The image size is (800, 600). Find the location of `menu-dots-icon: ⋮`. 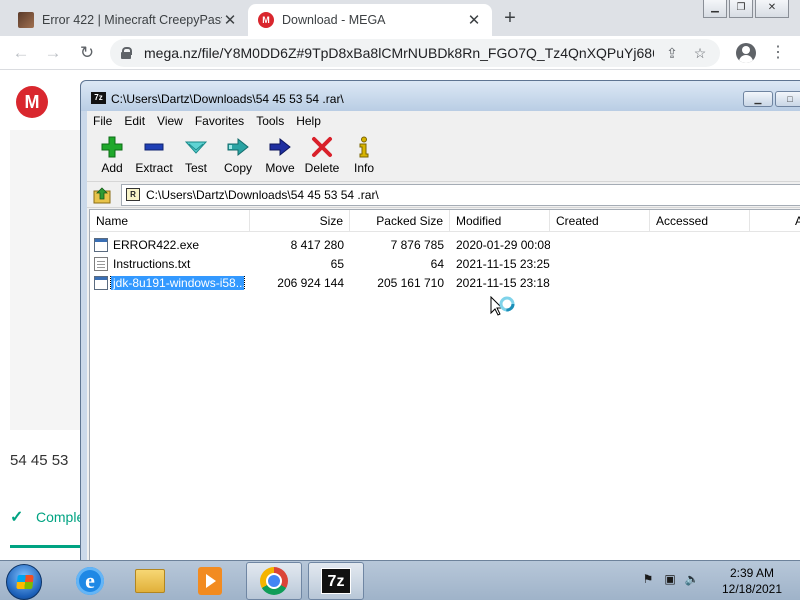

menu-dots-icon: ⋮ is located at coordinates (778, 53).